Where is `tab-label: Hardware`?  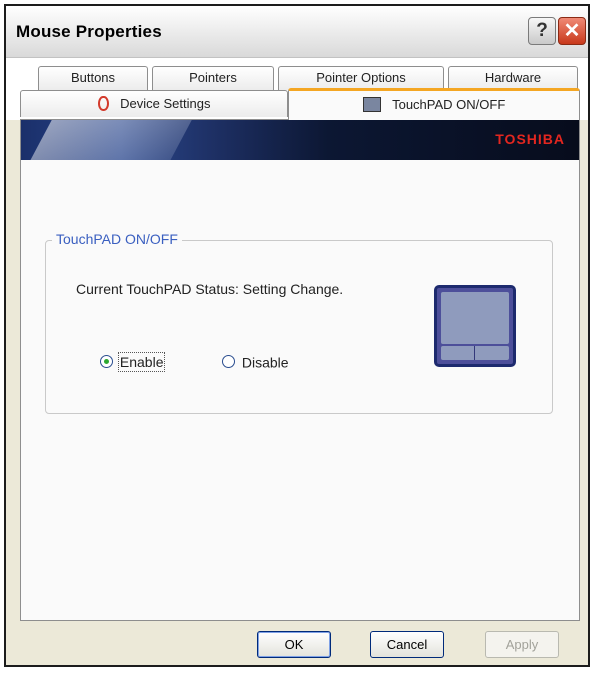
tab-label: Hardware is located at coordinates (513, 77).